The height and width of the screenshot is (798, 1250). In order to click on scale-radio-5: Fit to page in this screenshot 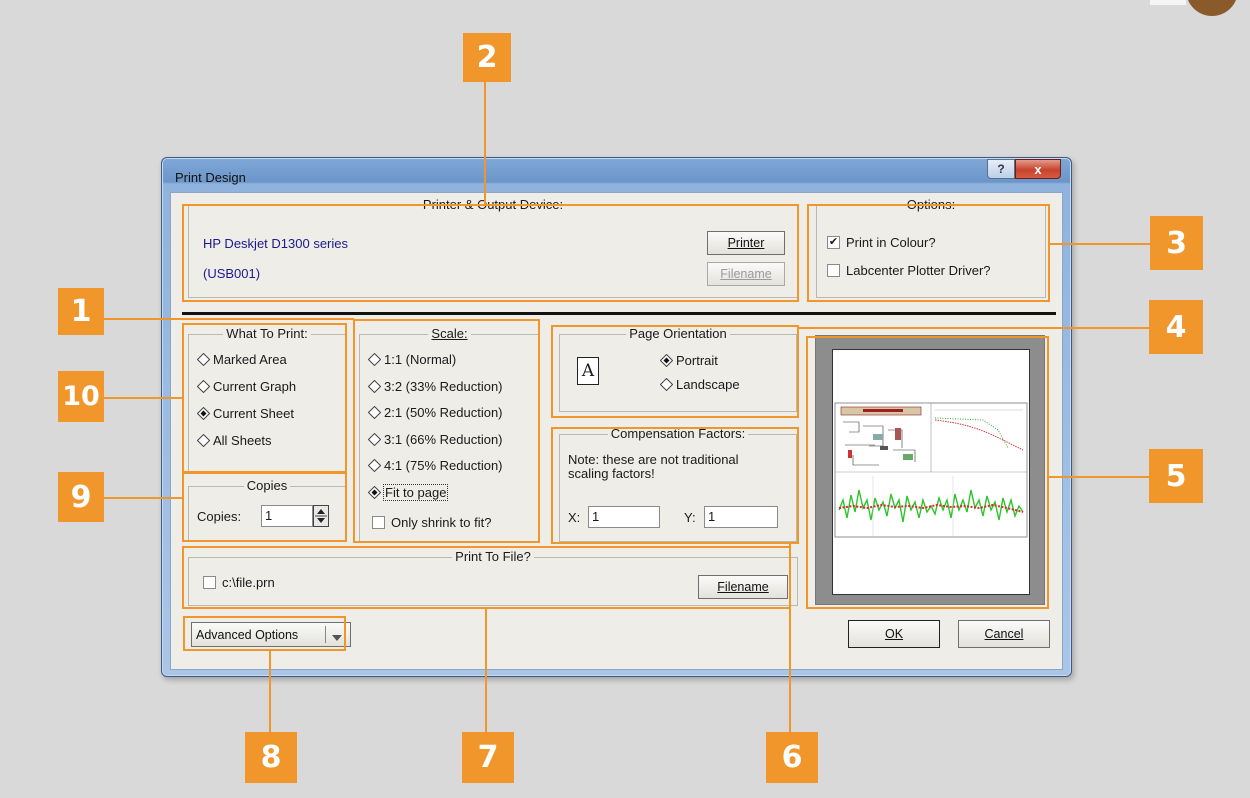, I will do `click(408, 492)`.